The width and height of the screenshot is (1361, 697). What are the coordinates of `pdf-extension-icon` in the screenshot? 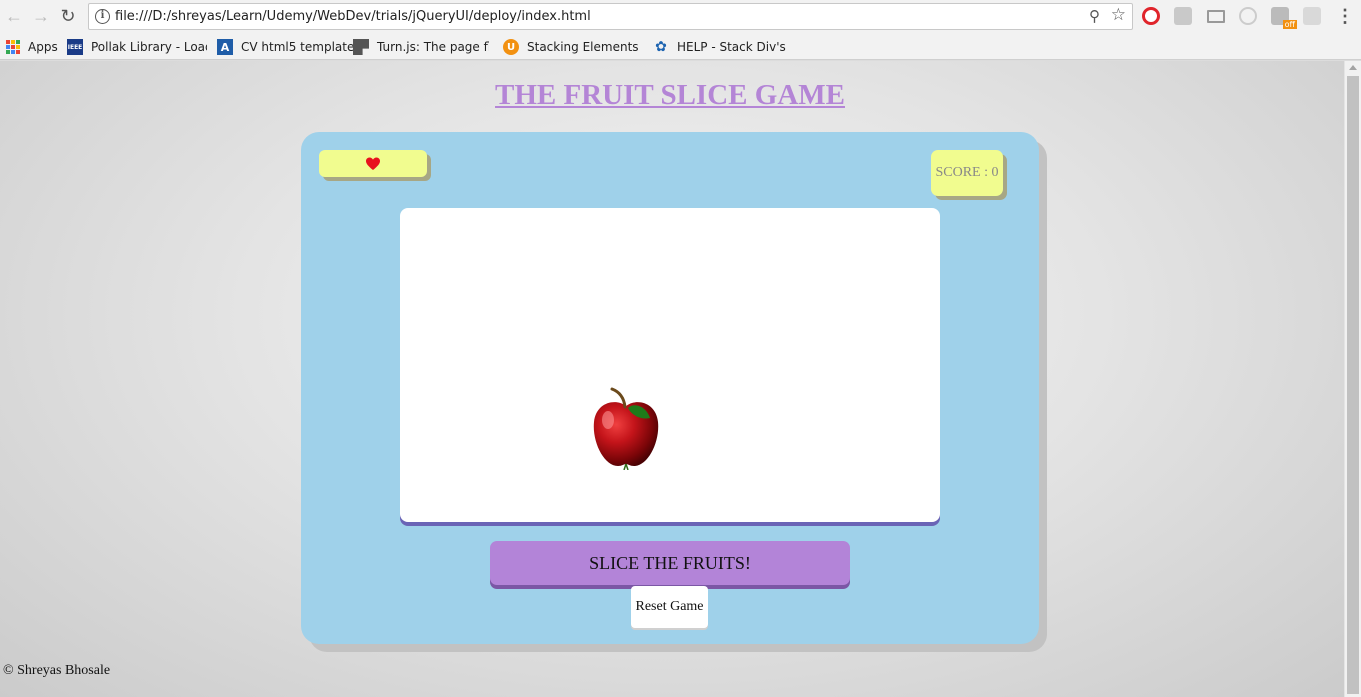 It's located at (1183, 16).